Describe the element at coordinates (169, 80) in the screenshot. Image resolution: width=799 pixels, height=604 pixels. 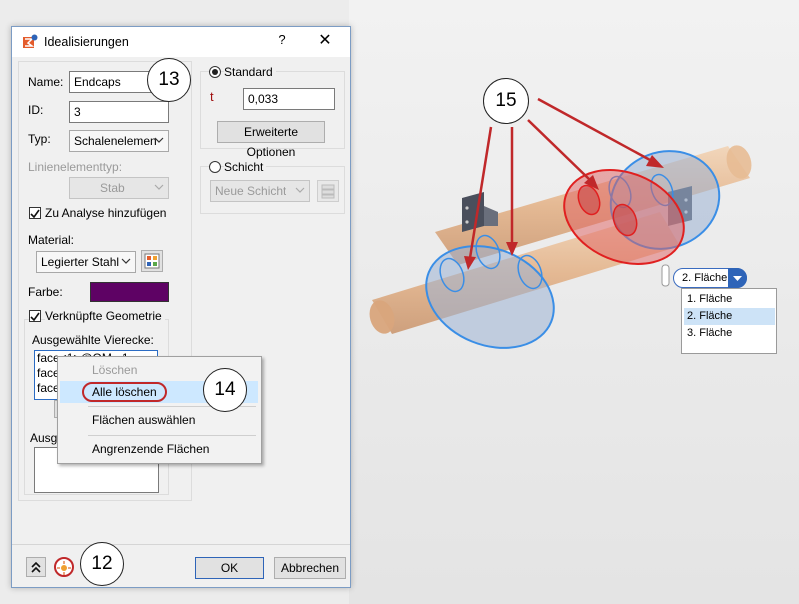
I see `callout-13: 13` at that location.